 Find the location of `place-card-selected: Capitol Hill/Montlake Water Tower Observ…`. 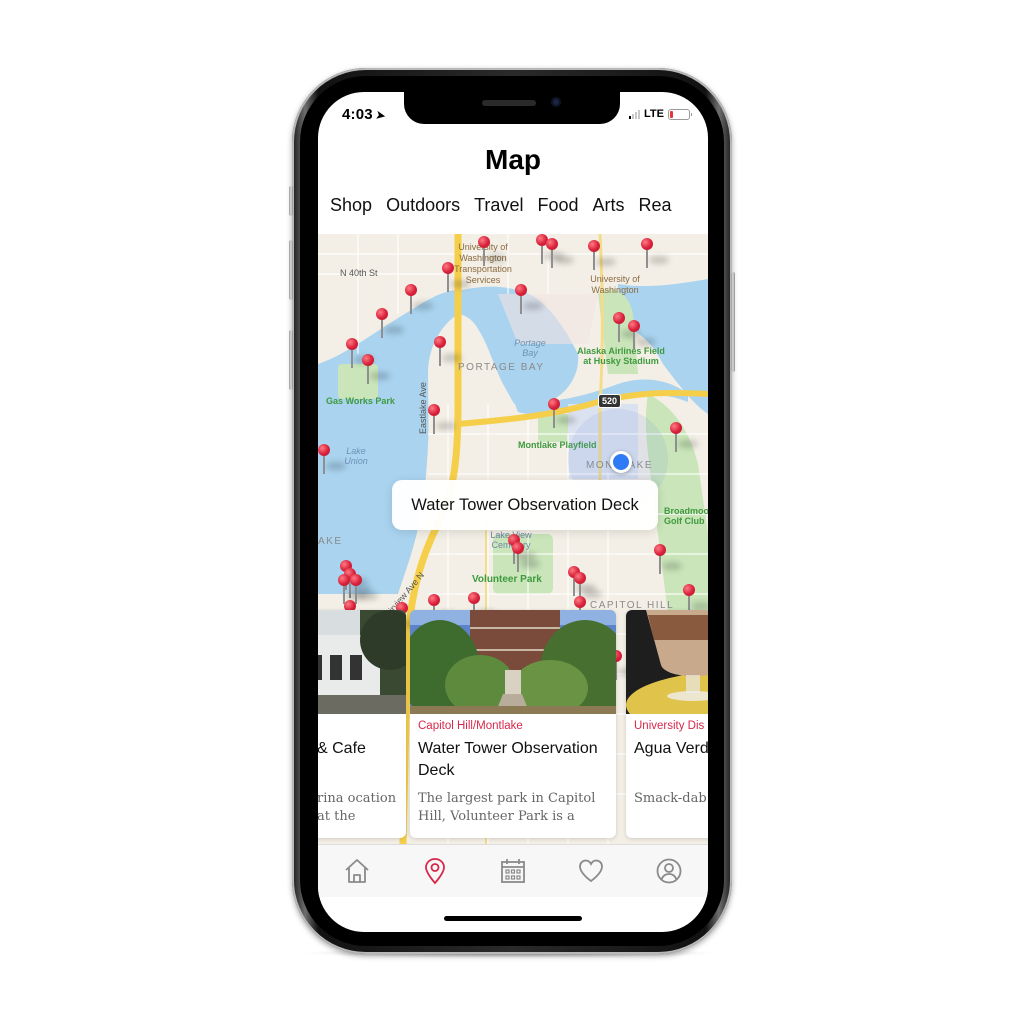

place-card-selected: Capitol Hill/Montlake Water Tower Observ… is located at coordinates (513, 724).